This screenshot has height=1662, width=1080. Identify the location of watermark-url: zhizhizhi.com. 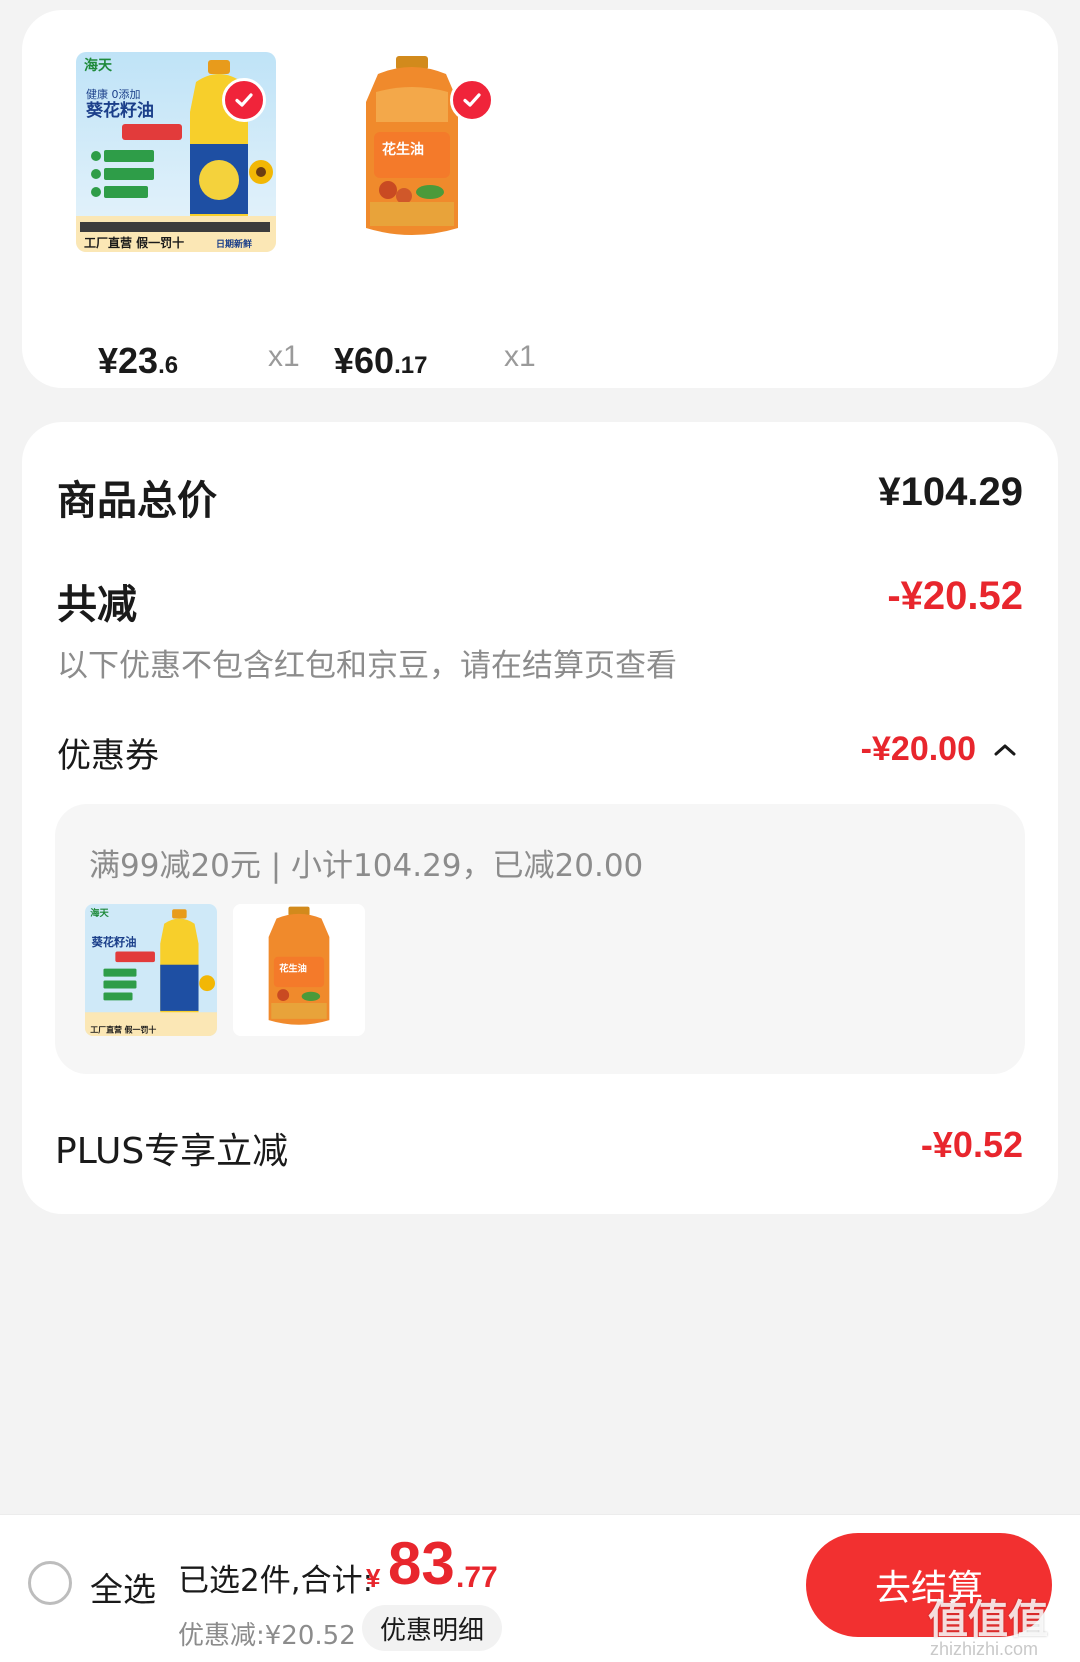
(984, 1649).